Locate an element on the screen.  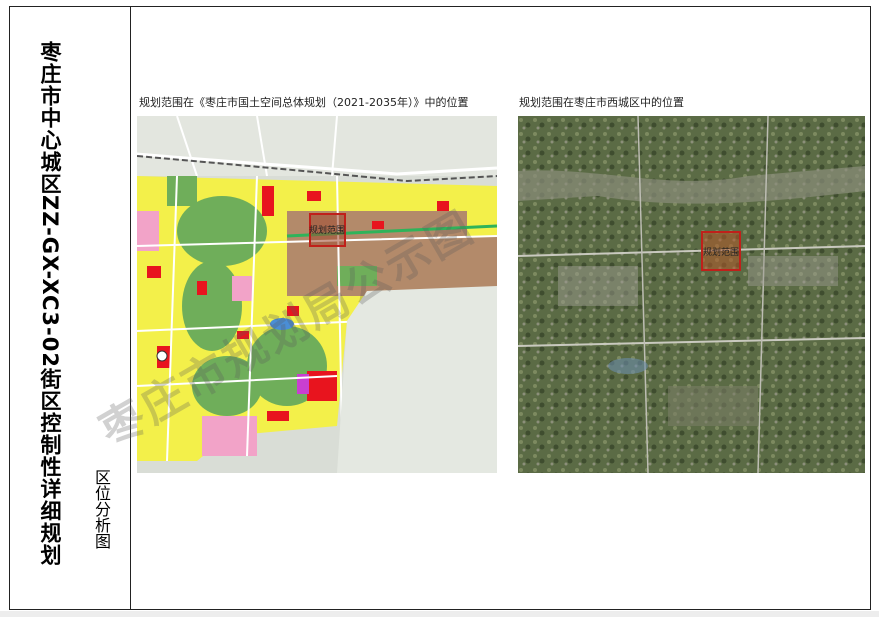
right-box-label: 规划范围 is located at coordinates (721, 252).